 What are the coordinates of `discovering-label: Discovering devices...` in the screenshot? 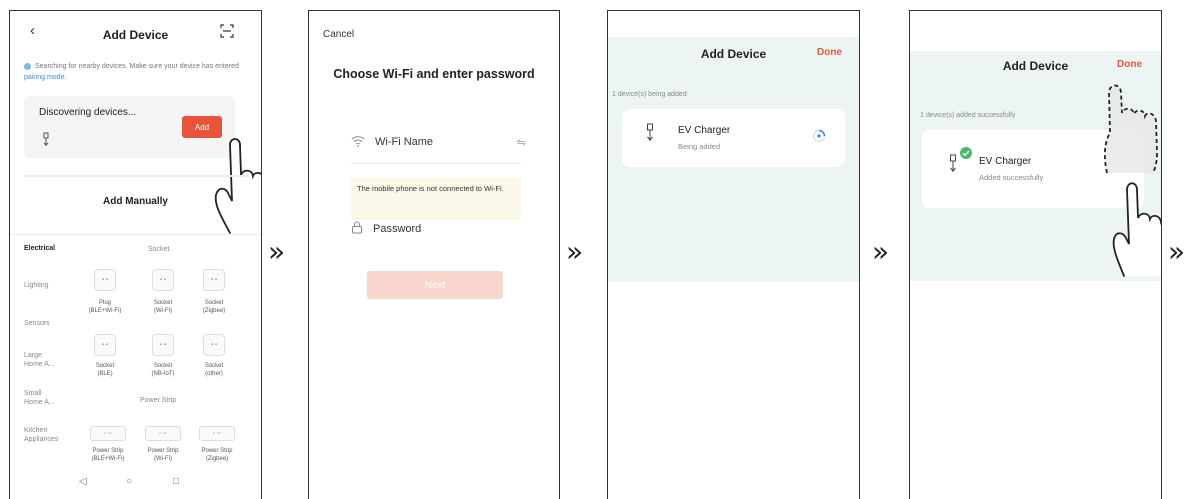 It's located at (88, 112).